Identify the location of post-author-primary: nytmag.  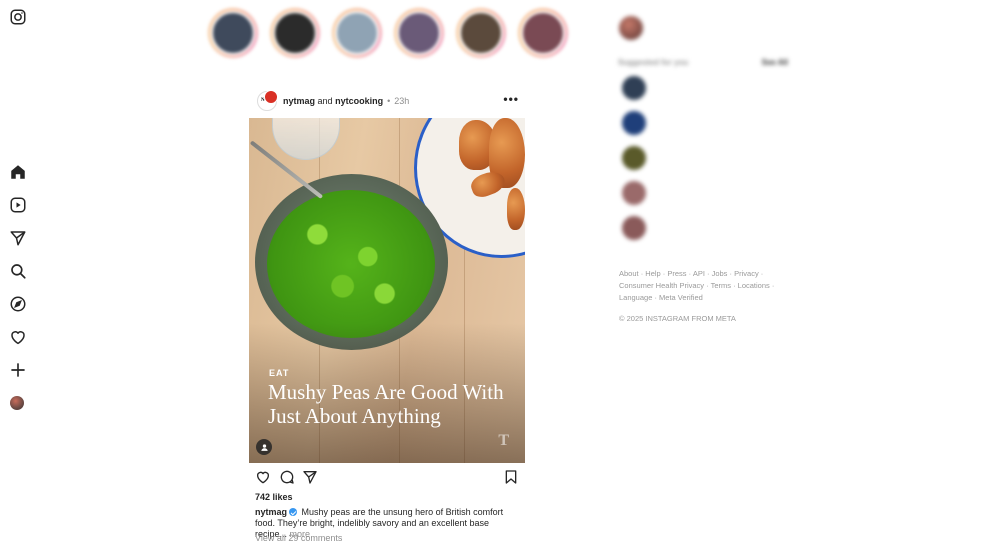
(299, 101).